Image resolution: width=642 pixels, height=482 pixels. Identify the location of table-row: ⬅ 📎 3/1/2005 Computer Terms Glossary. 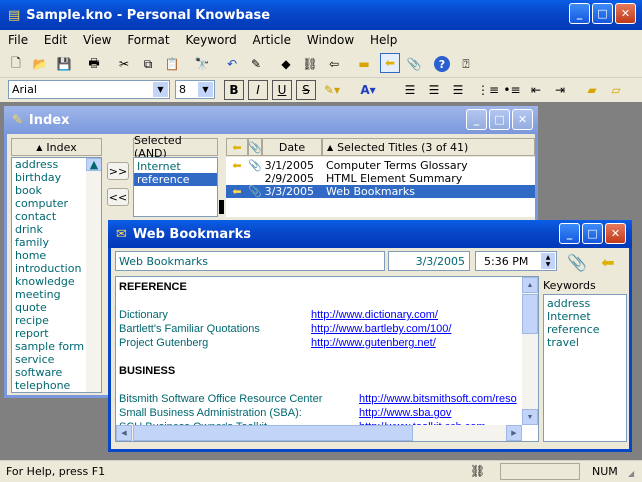
(380, 165).